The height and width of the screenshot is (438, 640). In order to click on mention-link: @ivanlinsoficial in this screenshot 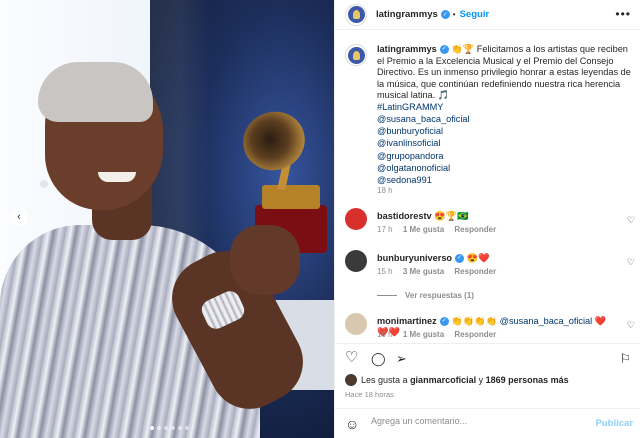, I will do `click(423, 143)`.